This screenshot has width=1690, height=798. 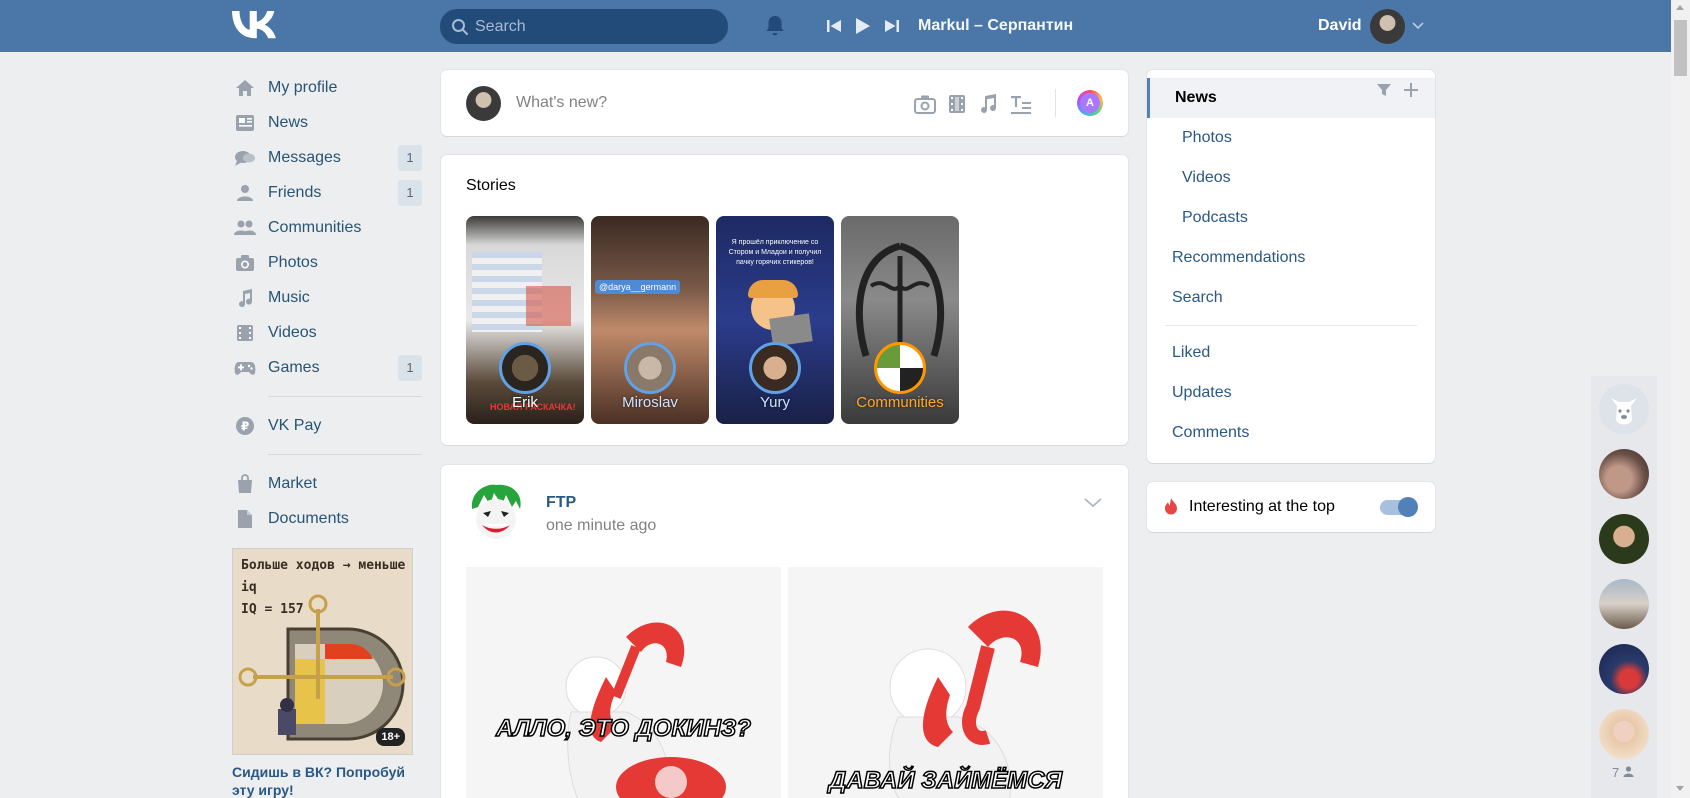 I want to click on post-image-right: ДАВАЙ ЗАЙМЁМСЯ, so click(x=945, y=682).